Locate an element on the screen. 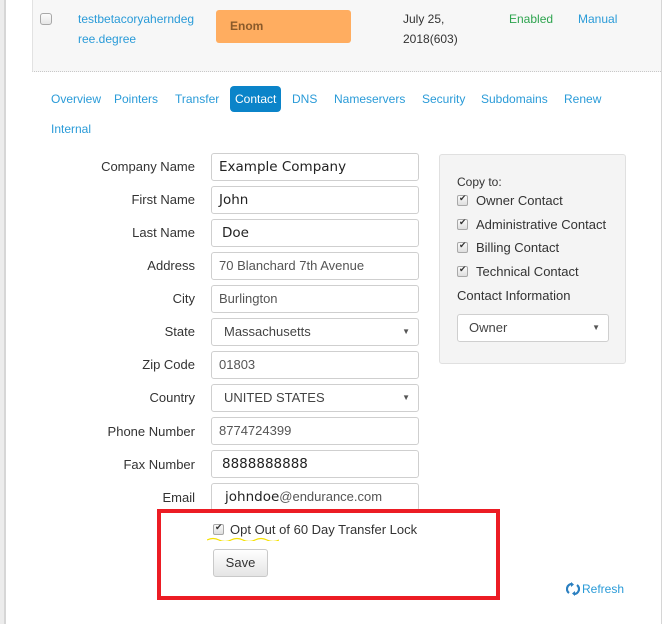 The height and width of the screenshot is (624, 665). city-input: Burlington is located at coordinates (315, 299).